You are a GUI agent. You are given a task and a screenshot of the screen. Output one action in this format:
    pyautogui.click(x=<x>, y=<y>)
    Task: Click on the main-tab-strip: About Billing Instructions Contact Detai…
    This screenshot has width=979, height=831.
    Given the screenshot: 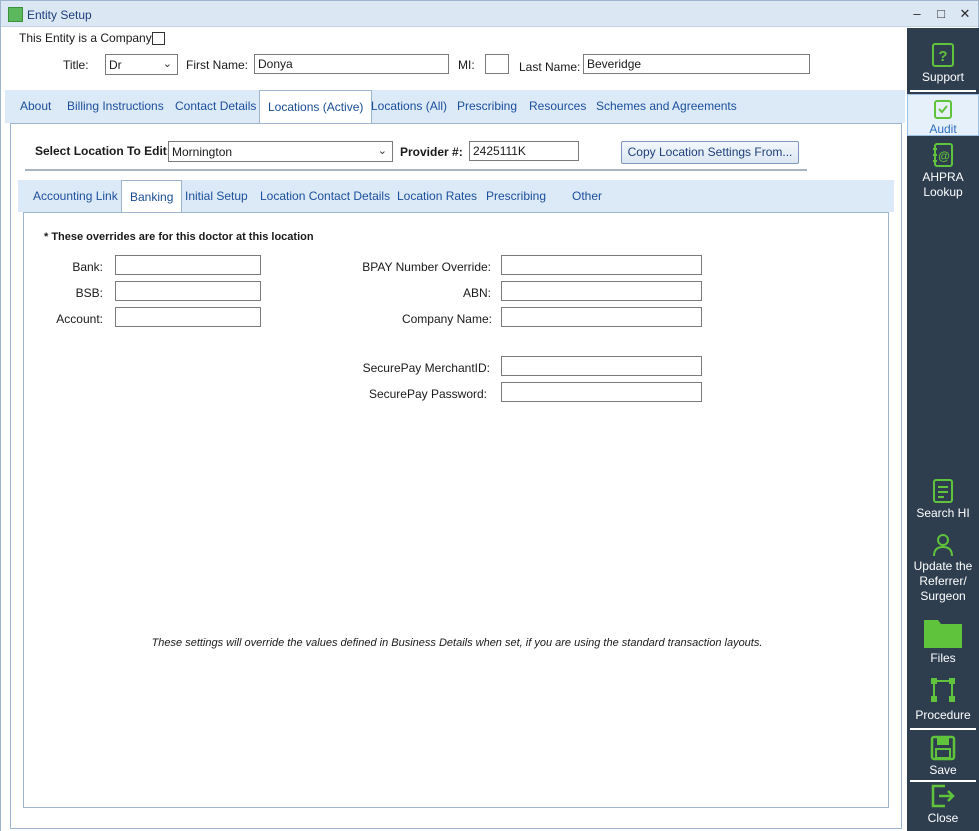 What is the action you would take?
    pyautogui.click(x=455, y=107)
    